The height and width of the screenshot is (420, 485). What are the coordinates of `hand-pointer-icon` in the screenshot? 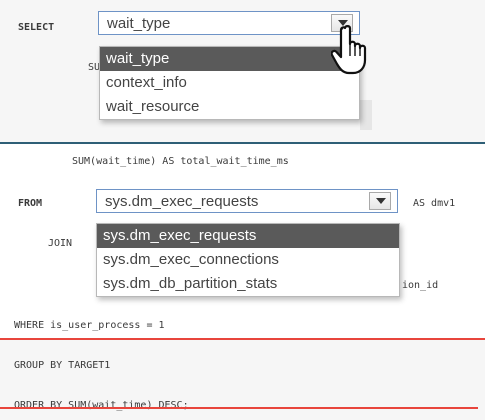 It's located at (349, 50).